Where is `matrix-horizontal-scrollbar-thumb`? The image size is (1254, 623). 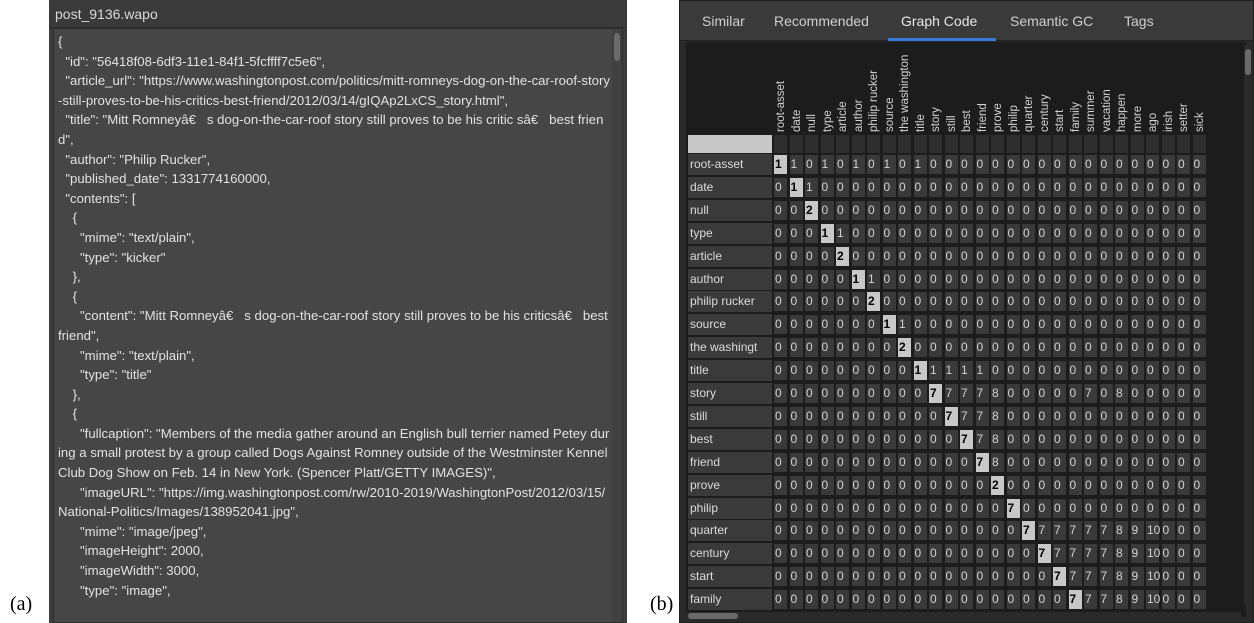 matrix-horizontal-scrollbar-thumb is located at coordinates (713, 616).